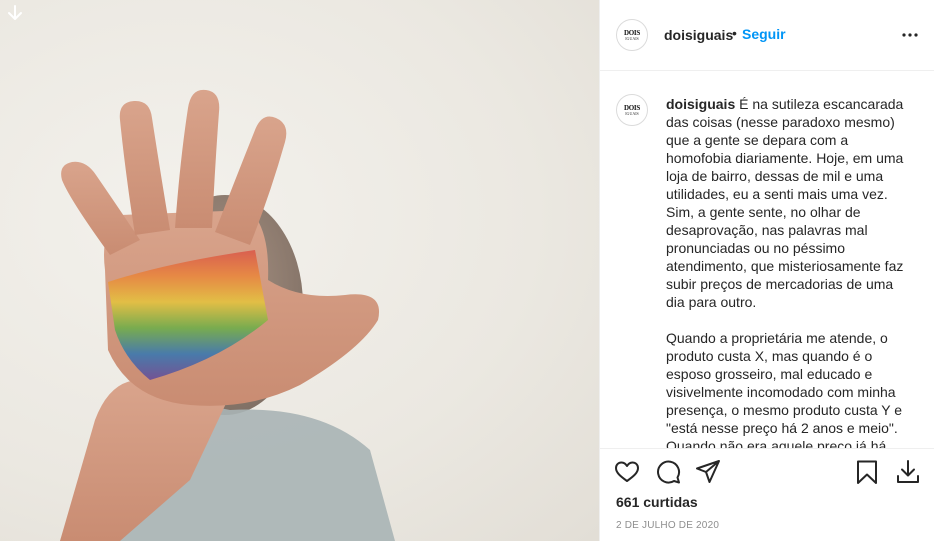 The image size is (934, 541). What do you see at coordinates (698, 35) in the screenshot?
I see `username-link: doisiguais` at bounding box center [698, 35].